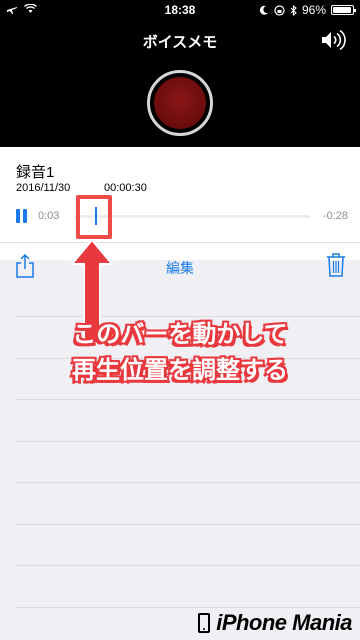  I want to click on annotation-highlight-box, so click(94, 217).